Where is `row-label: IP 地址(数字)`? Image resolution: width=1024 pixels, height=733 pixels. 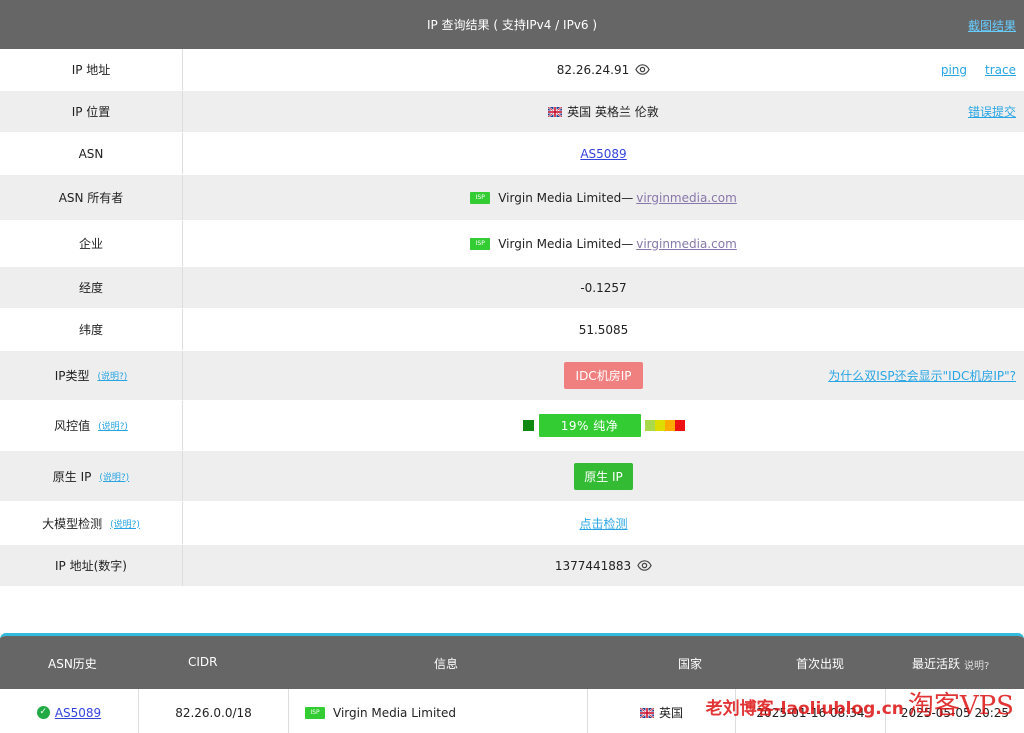 row-label: IP 地址(数字) is located at coordinates (91, 565).